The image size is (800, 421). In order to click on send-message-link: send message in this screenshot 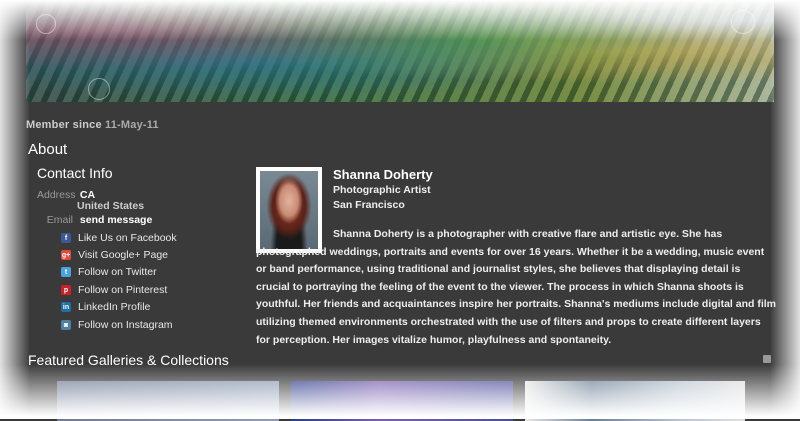, I will do `click(116, 220)`.